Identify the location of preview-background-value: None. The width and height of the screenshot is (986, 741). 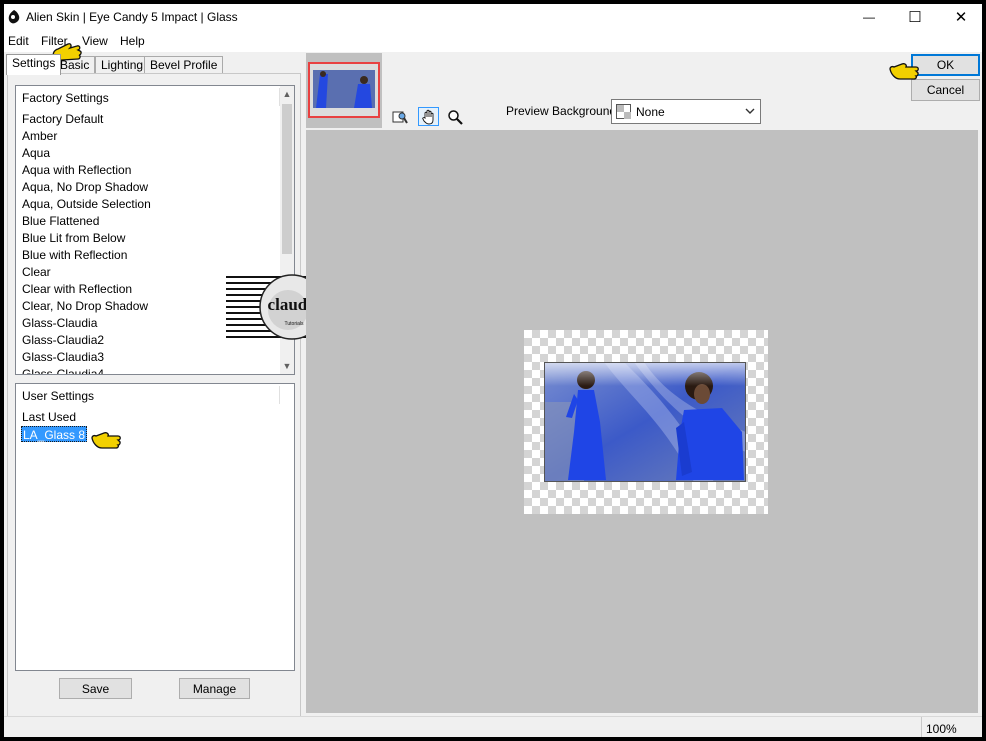
(650, 112).